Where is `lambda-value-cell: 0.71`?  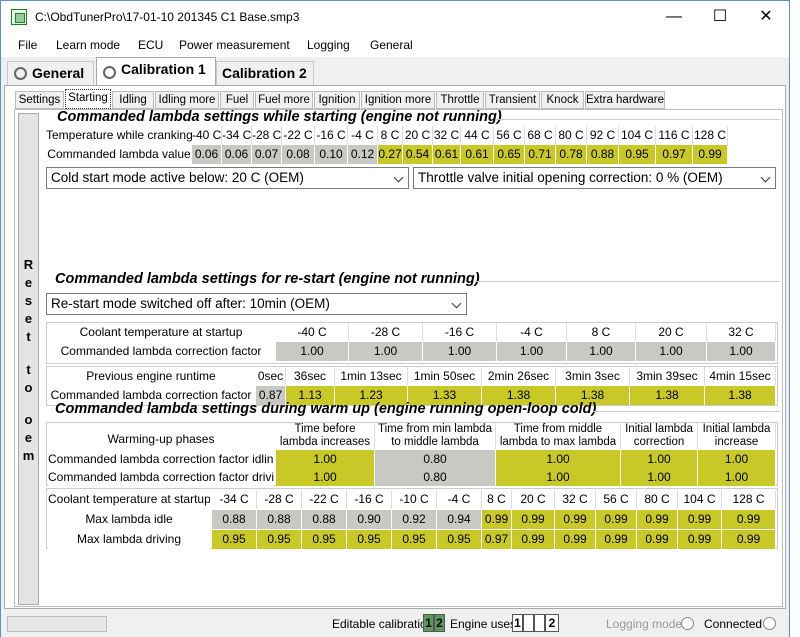
lambda-value-cell: 0.71 is located at coordinates (540, 154).